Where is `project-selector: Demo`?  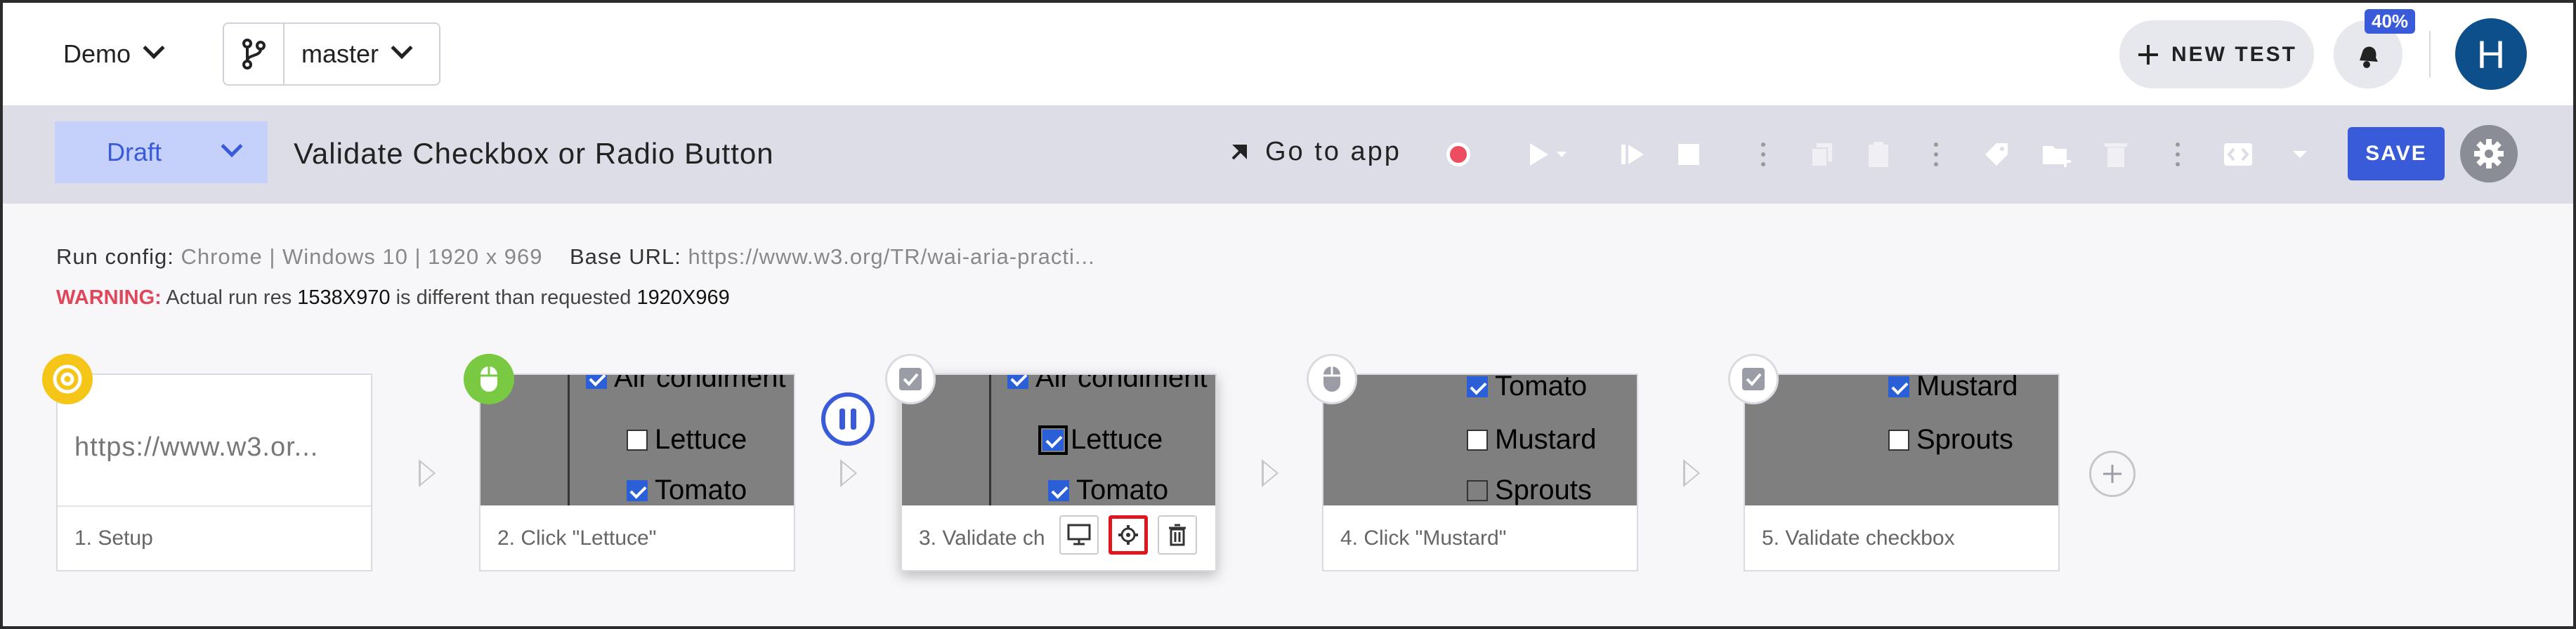 project-selector: Demo is located at coordinates (114, 54).